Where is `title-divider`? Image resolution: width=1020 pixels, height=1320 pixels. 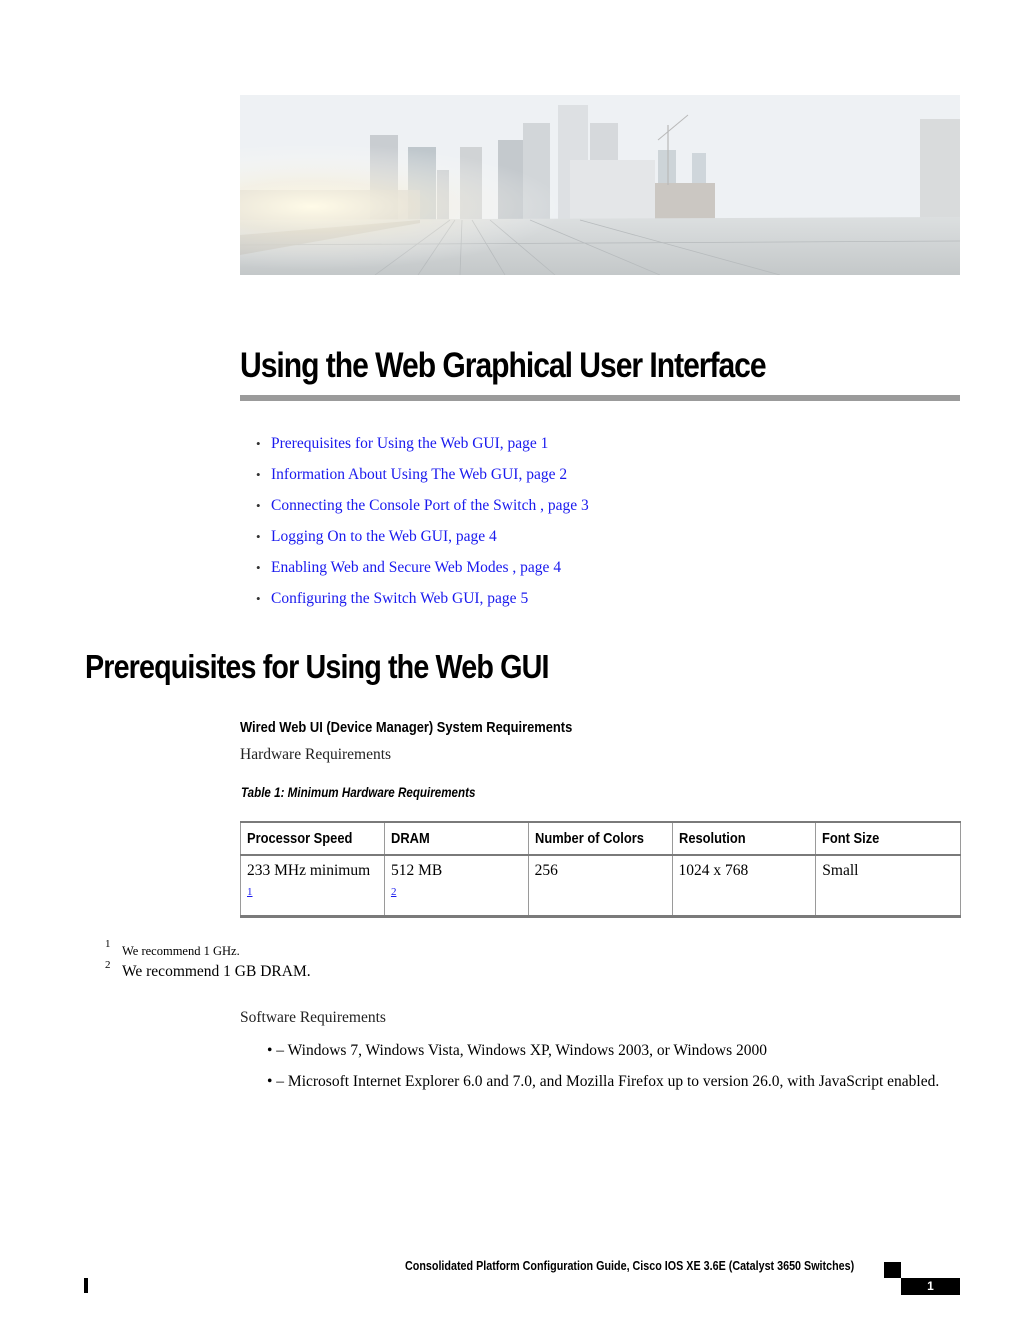
title-divider is located at coordinates (600, 398).